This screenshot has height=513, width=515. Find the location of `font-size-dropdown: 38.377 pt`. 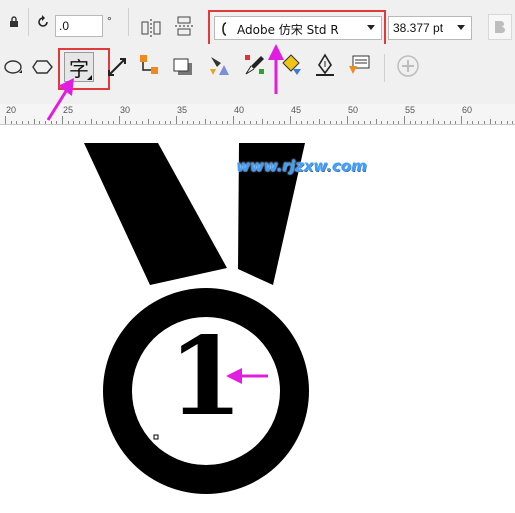

font-size-dropdown: 38.377 pt is located at coordinates (430, 28).